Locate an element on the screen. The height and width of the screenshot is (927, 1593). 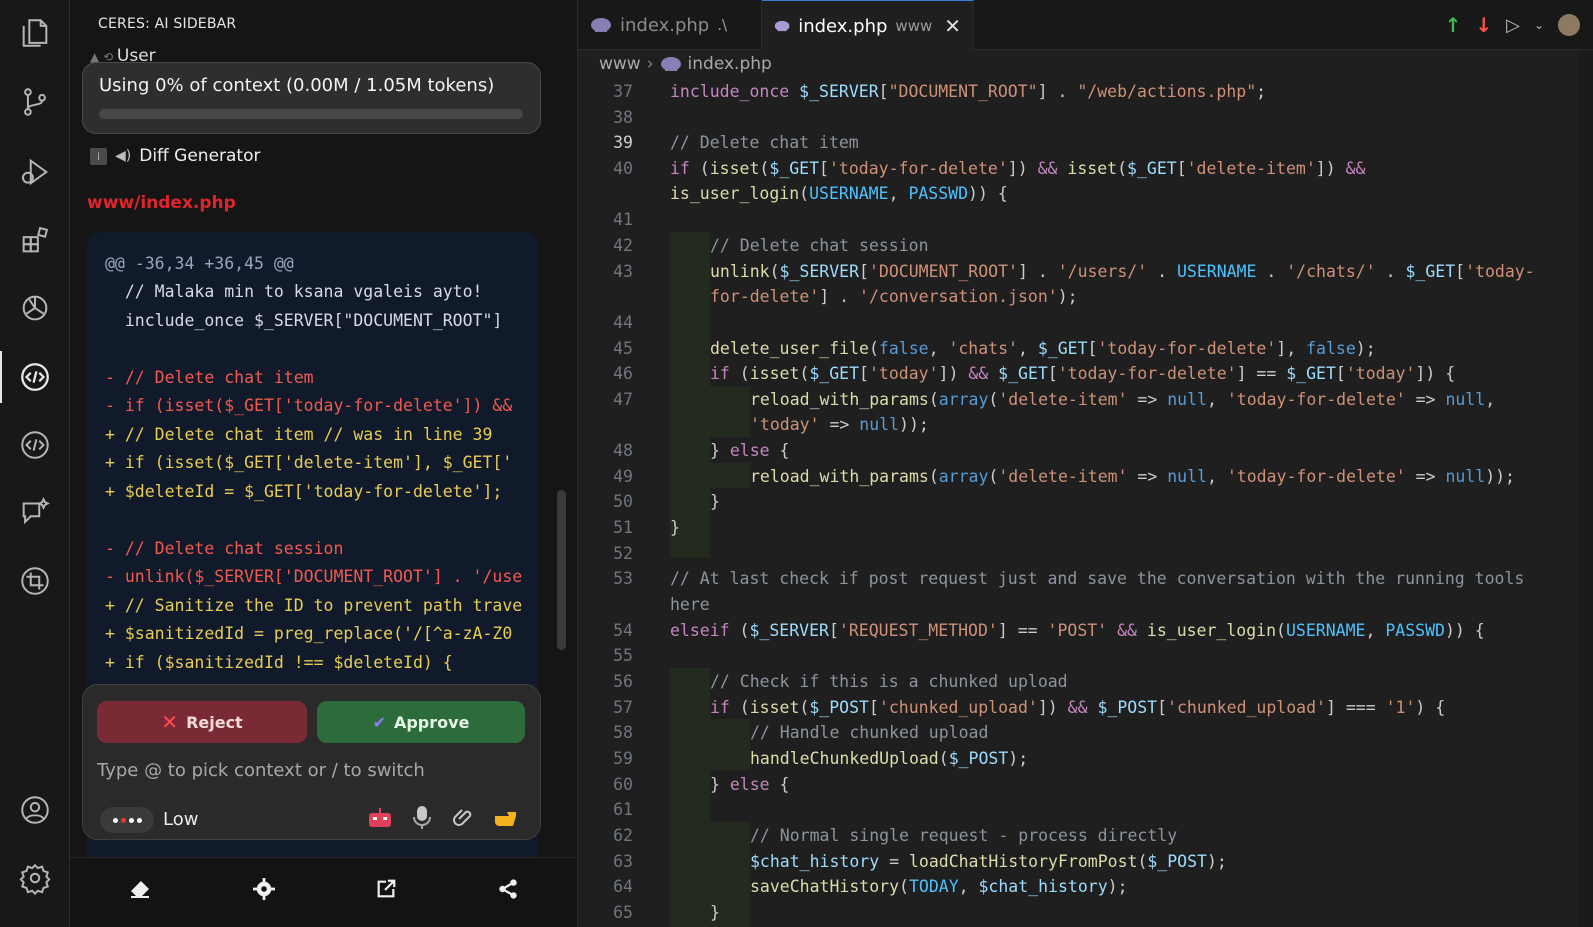
tab-index-php-root: index.php .\ is located at coordinates (670, 25).